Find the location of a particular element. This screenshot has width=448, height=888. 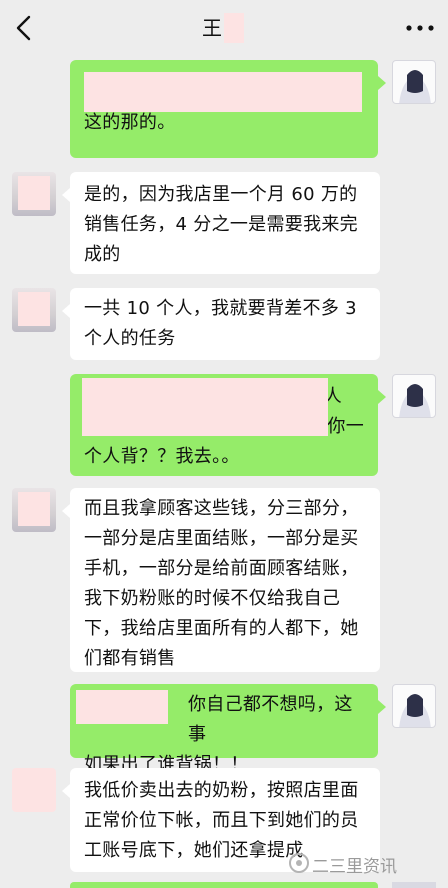

more-dots-icon is located at coordinates (420, 28).